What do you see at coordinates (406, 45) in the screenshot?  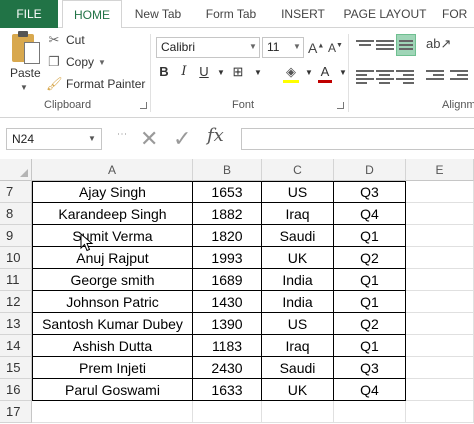 I see `align-bottom-icon` at bounding box center [406, 45].